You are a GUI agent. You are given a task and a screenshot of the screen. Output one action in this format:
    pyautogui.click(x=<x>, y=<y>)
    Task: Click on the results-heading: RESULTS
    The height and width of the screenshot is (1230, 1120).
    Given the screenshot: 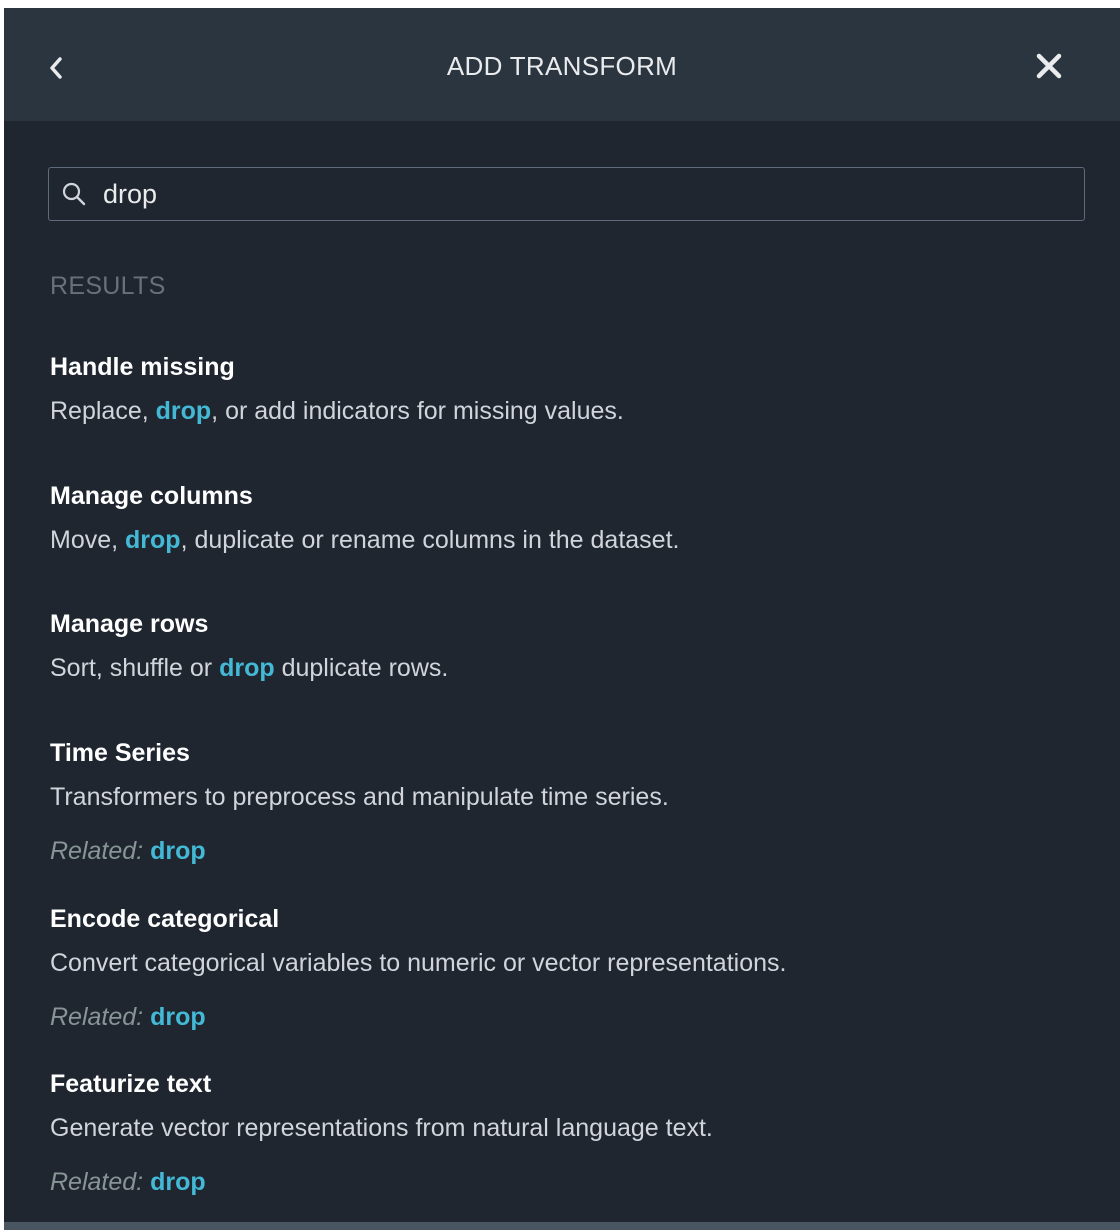 What is the action you would take?
    pyautogui.click(x=108, y=286)
    